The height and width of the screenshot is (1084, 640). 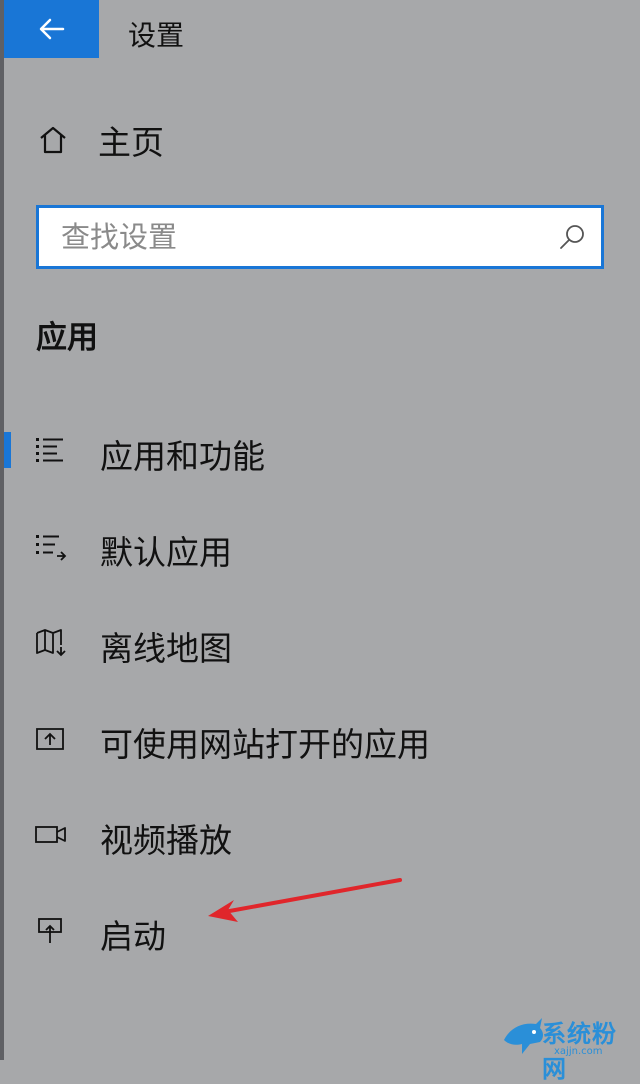 I want to click on search-input, so click(x=330, y=237).